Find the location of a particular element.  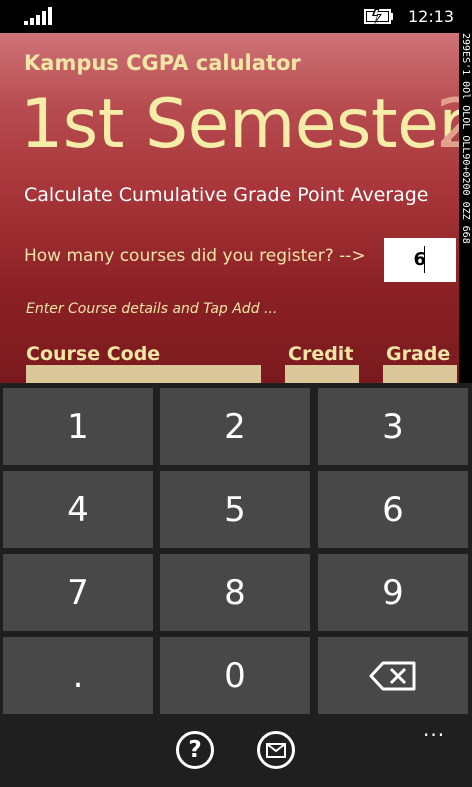

course-code-label: Course Code is located at coordinates (93, 354).